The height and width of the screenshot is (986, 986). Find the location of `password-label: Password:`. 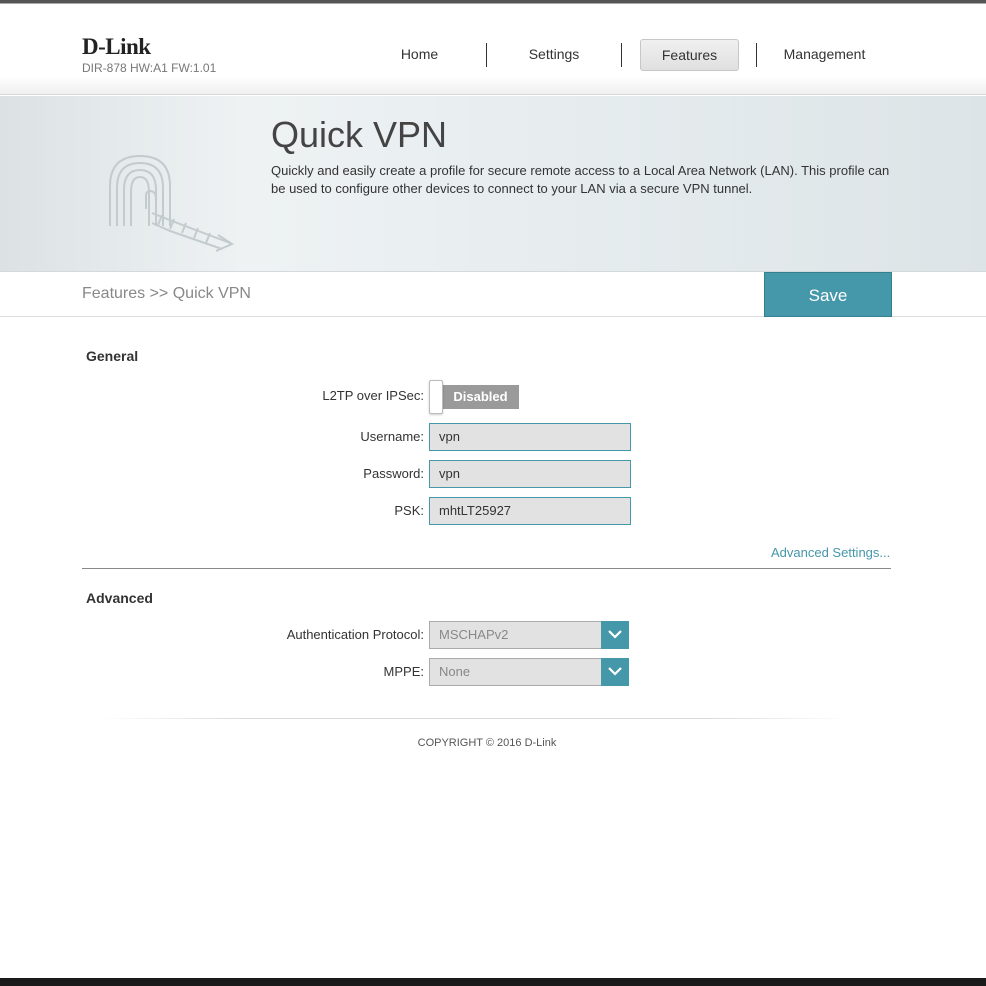

password-label: Password: is located at coordinates (393, 473).